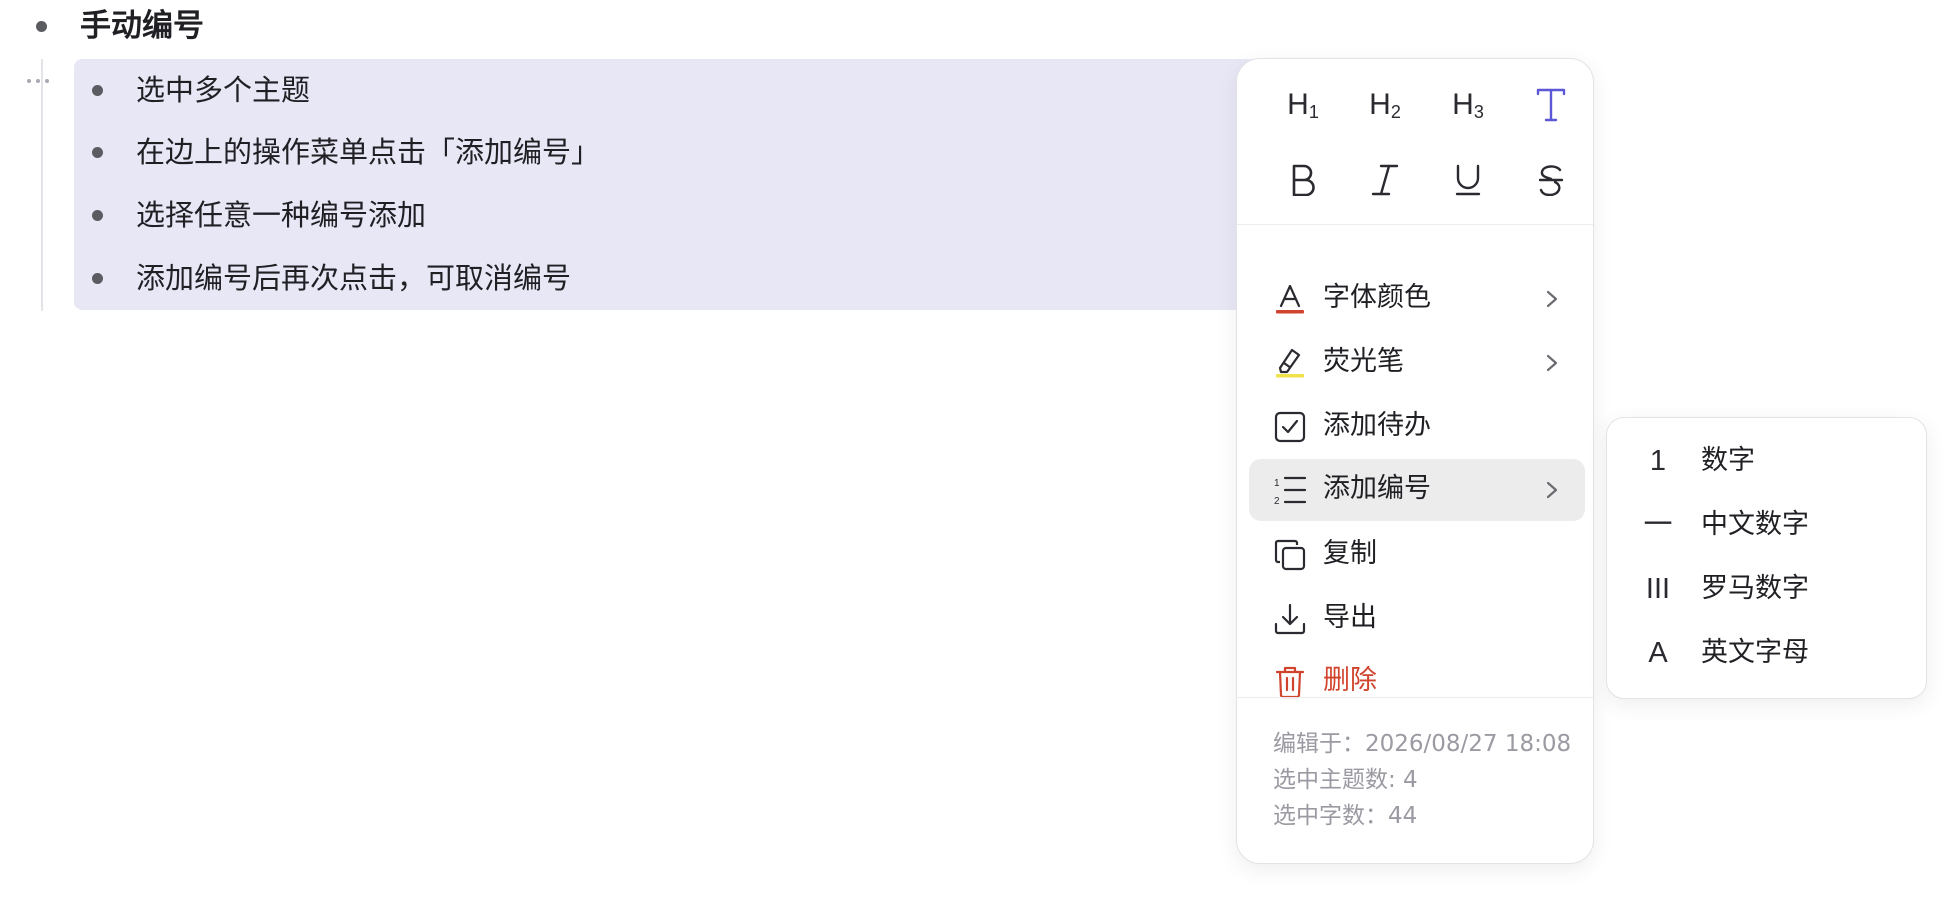 Image resolution: width=1956 pixels, height=912 pixels. Describe the element at coordinates (1728, 460) in the screenshot. I see `numbering-option-label: 数字` at that location.